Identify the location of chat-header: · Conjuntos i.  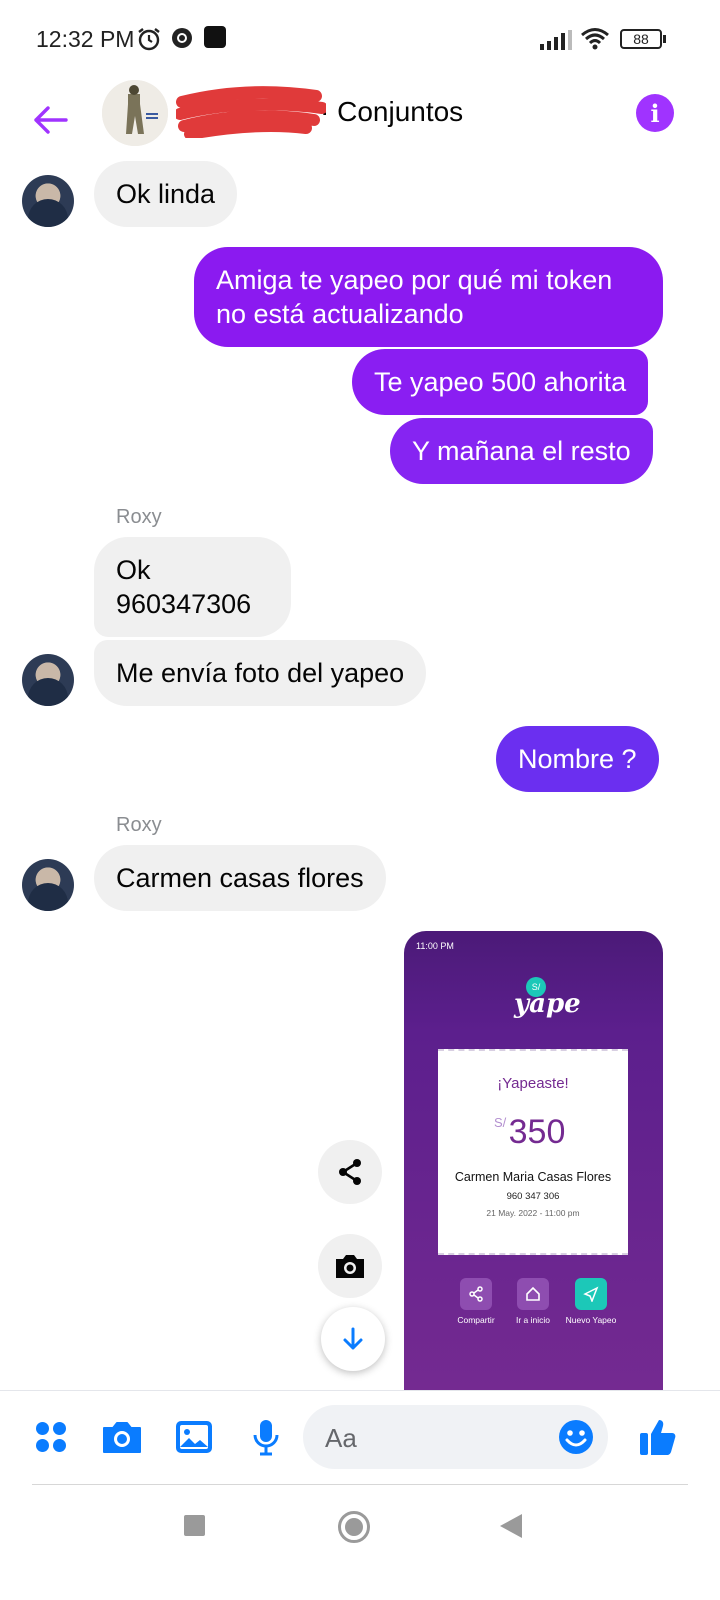
(360, 120).